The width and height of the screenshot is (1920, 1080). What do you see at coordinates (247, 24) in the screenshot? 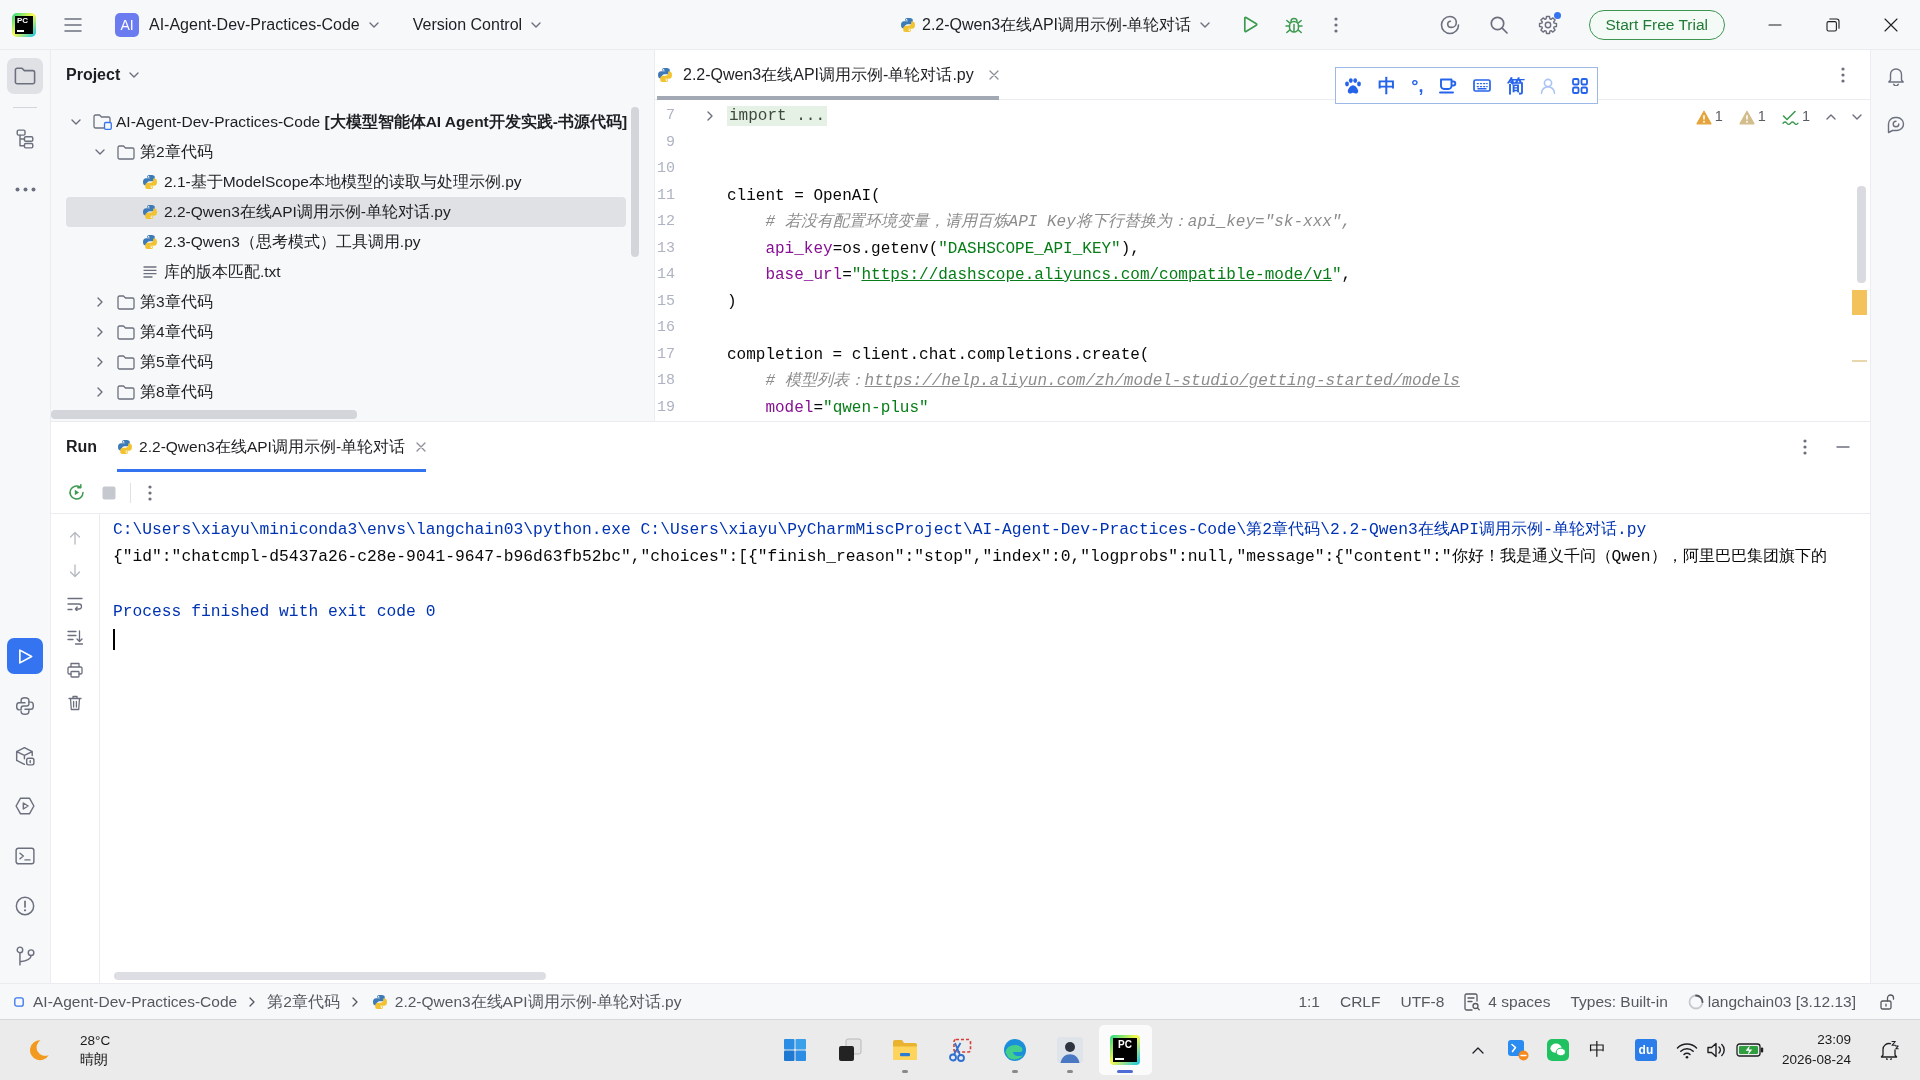
I see `project-selector: AI AI-Agent-Dev-Practices-Code` at bounding box center [247, 24].